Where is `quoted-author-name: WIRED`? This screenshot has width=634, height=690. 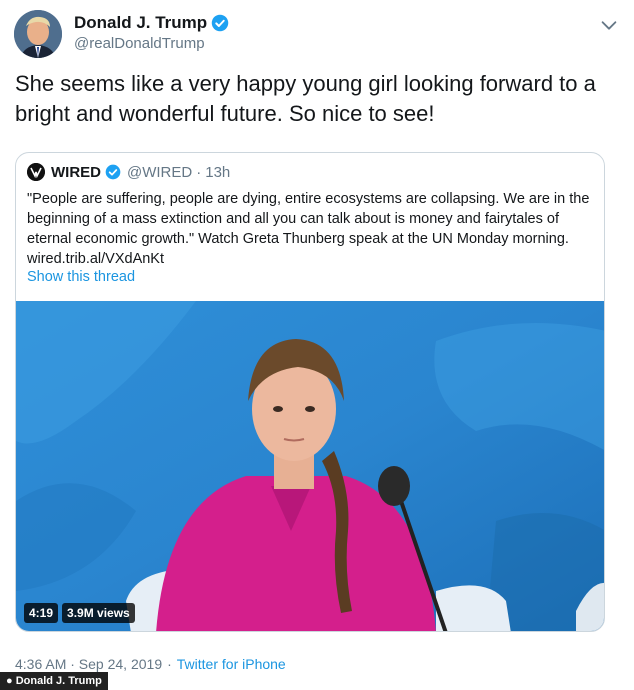
quoted-author-name: WIRED is located at coordinates (76, 172).